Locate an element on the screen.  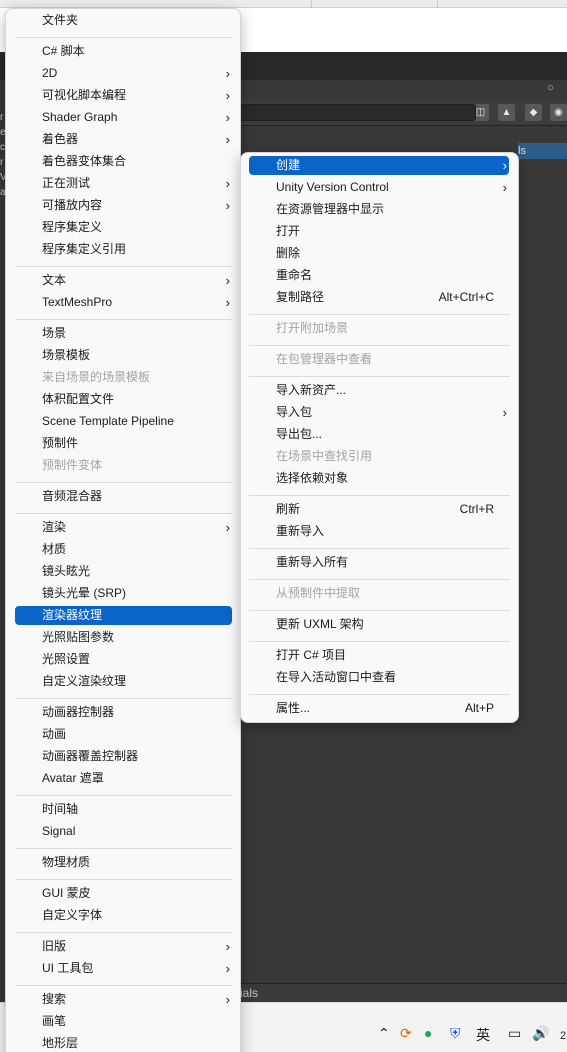
speaker-icon: 🔊 is located at coordinates (540, 1033).